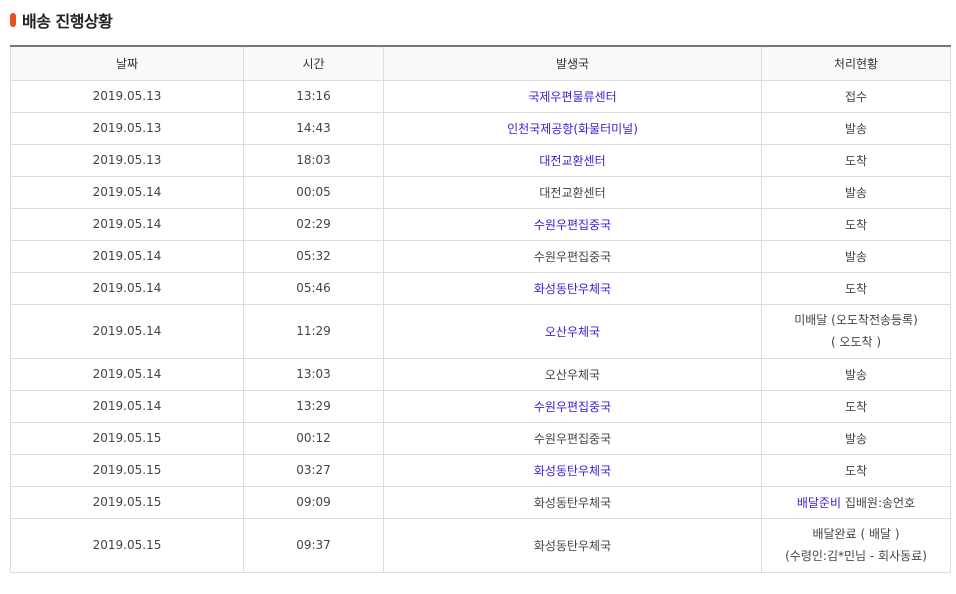 The image size is (956, 594). I want to click on table-row: 2019.05.15 03:27 화성동탄우체국 도착, so click(480, 470).